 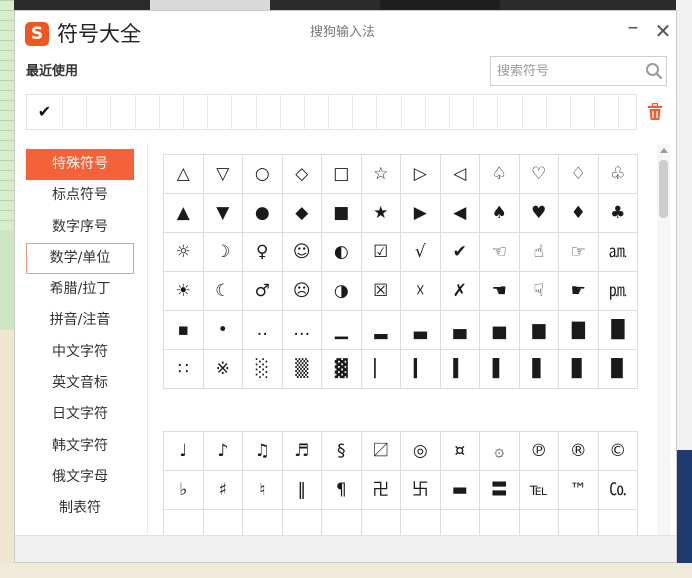 What do you see at coordinates (655, 112) in the screenshot?
I see `trash-icon` at bounding box center [655, 112].